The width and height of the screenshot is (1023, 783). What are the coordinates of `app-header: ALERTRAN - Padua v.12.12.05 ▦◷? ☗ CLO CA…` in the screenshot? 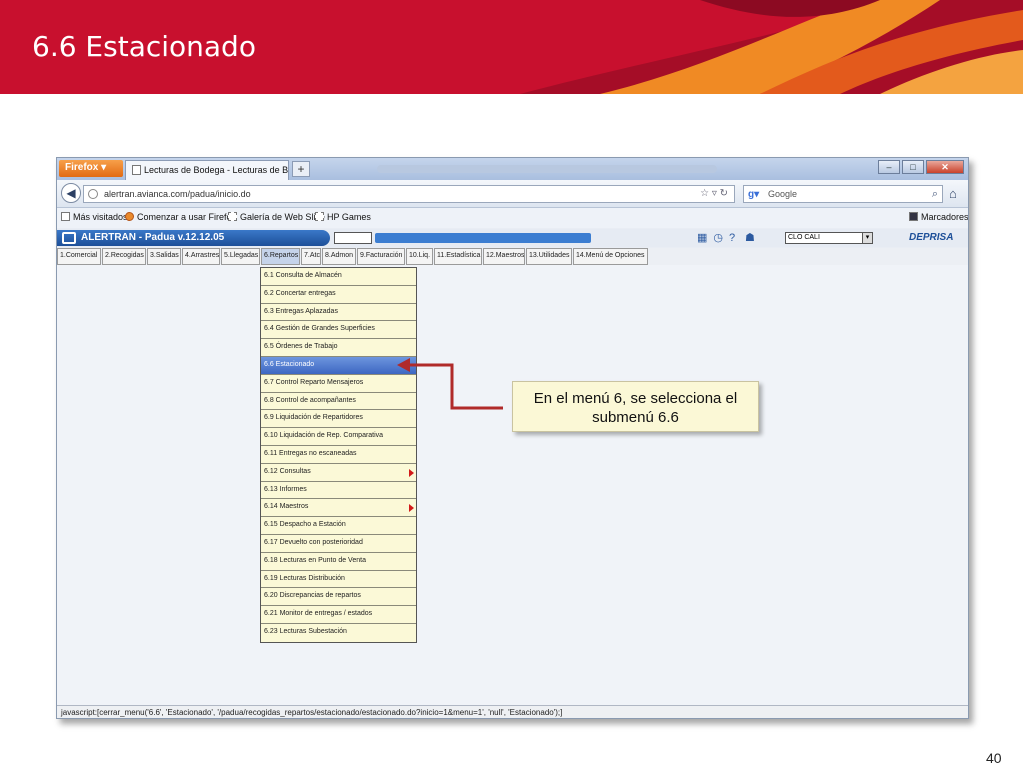 It's located at (512, 238).